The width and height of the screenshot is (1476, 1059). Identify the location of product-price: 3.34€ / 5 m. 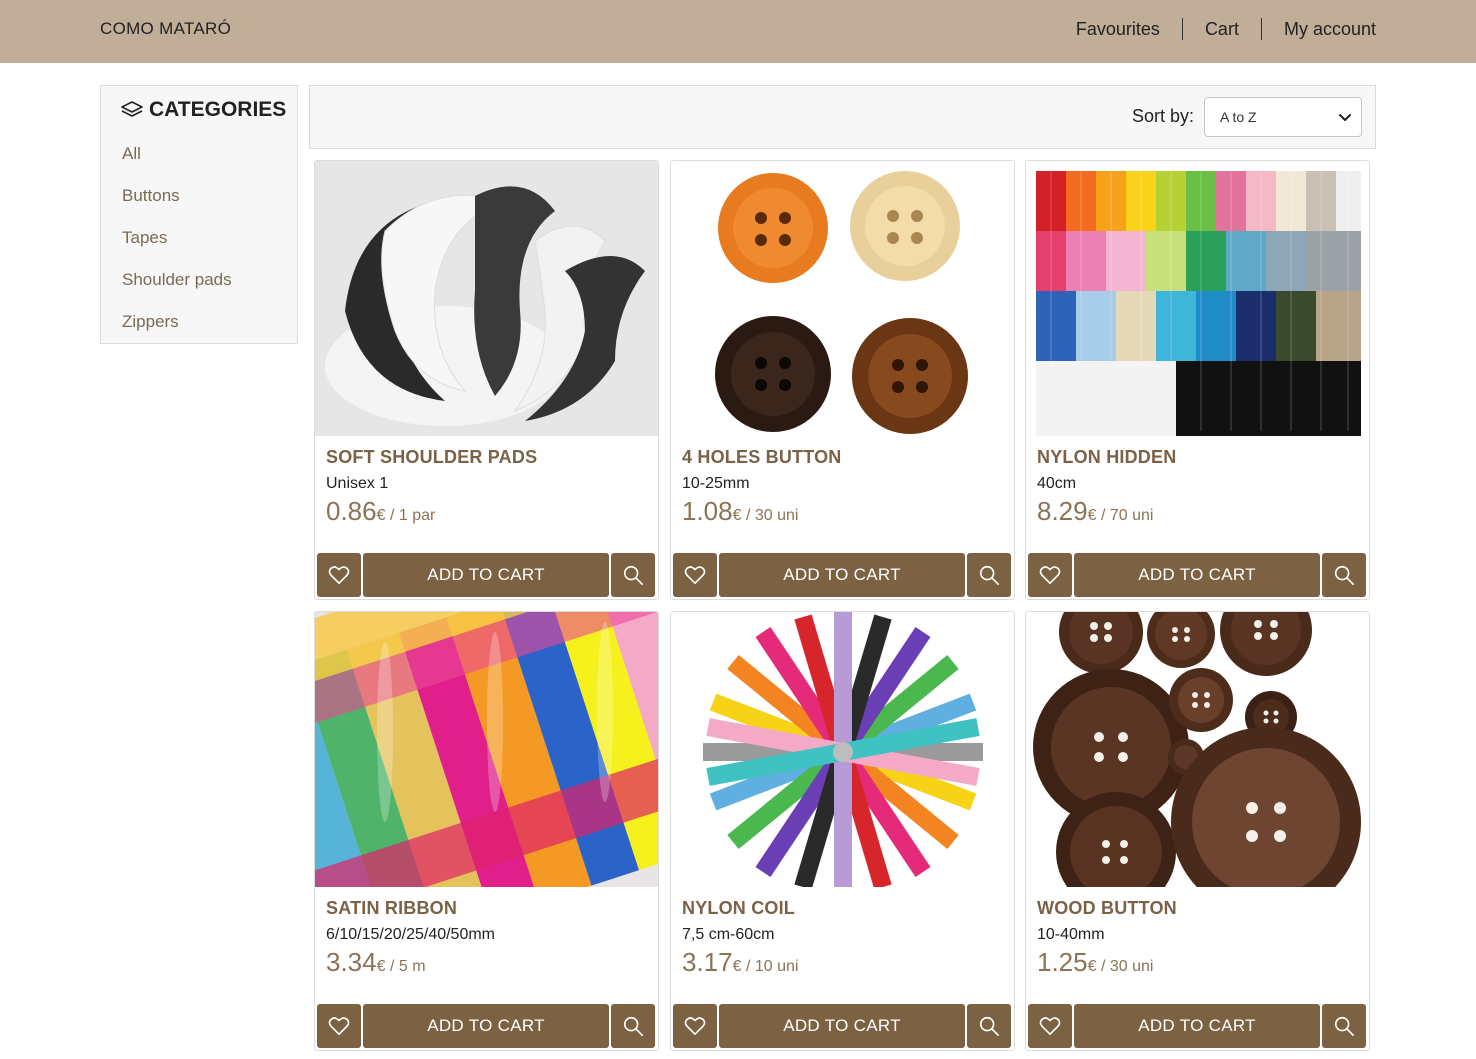
(376, 962).